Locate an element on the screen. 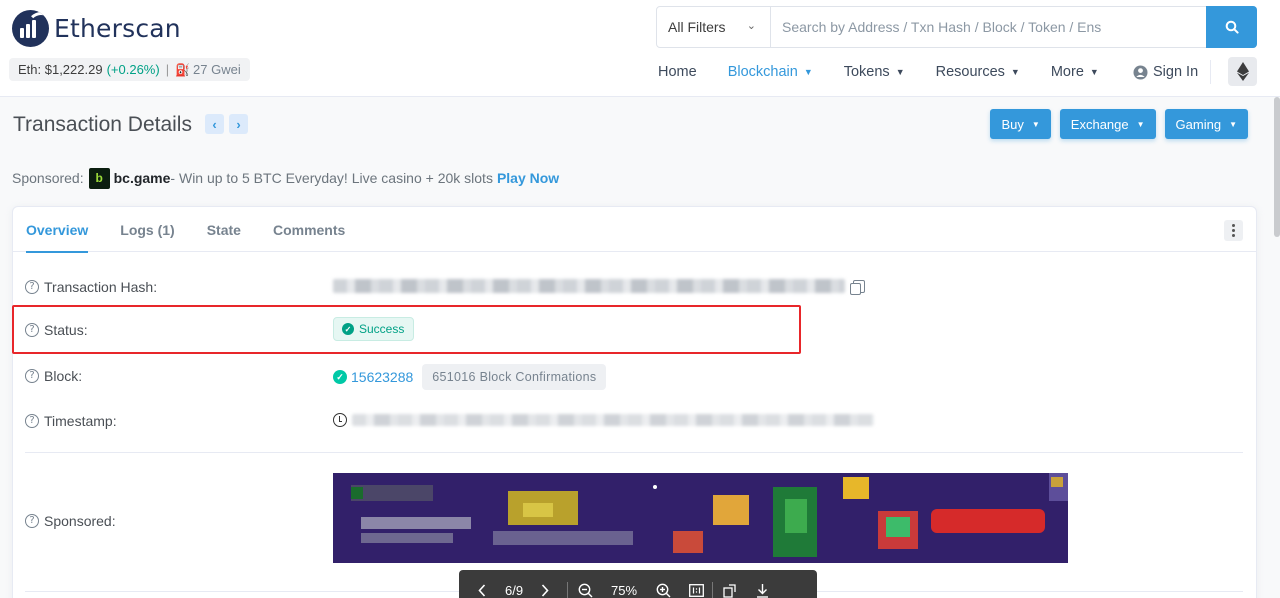 This screenshot has width=1280, height=598. nav-blockchain: Blockchain ▼ is located at coordinates (770, 72).